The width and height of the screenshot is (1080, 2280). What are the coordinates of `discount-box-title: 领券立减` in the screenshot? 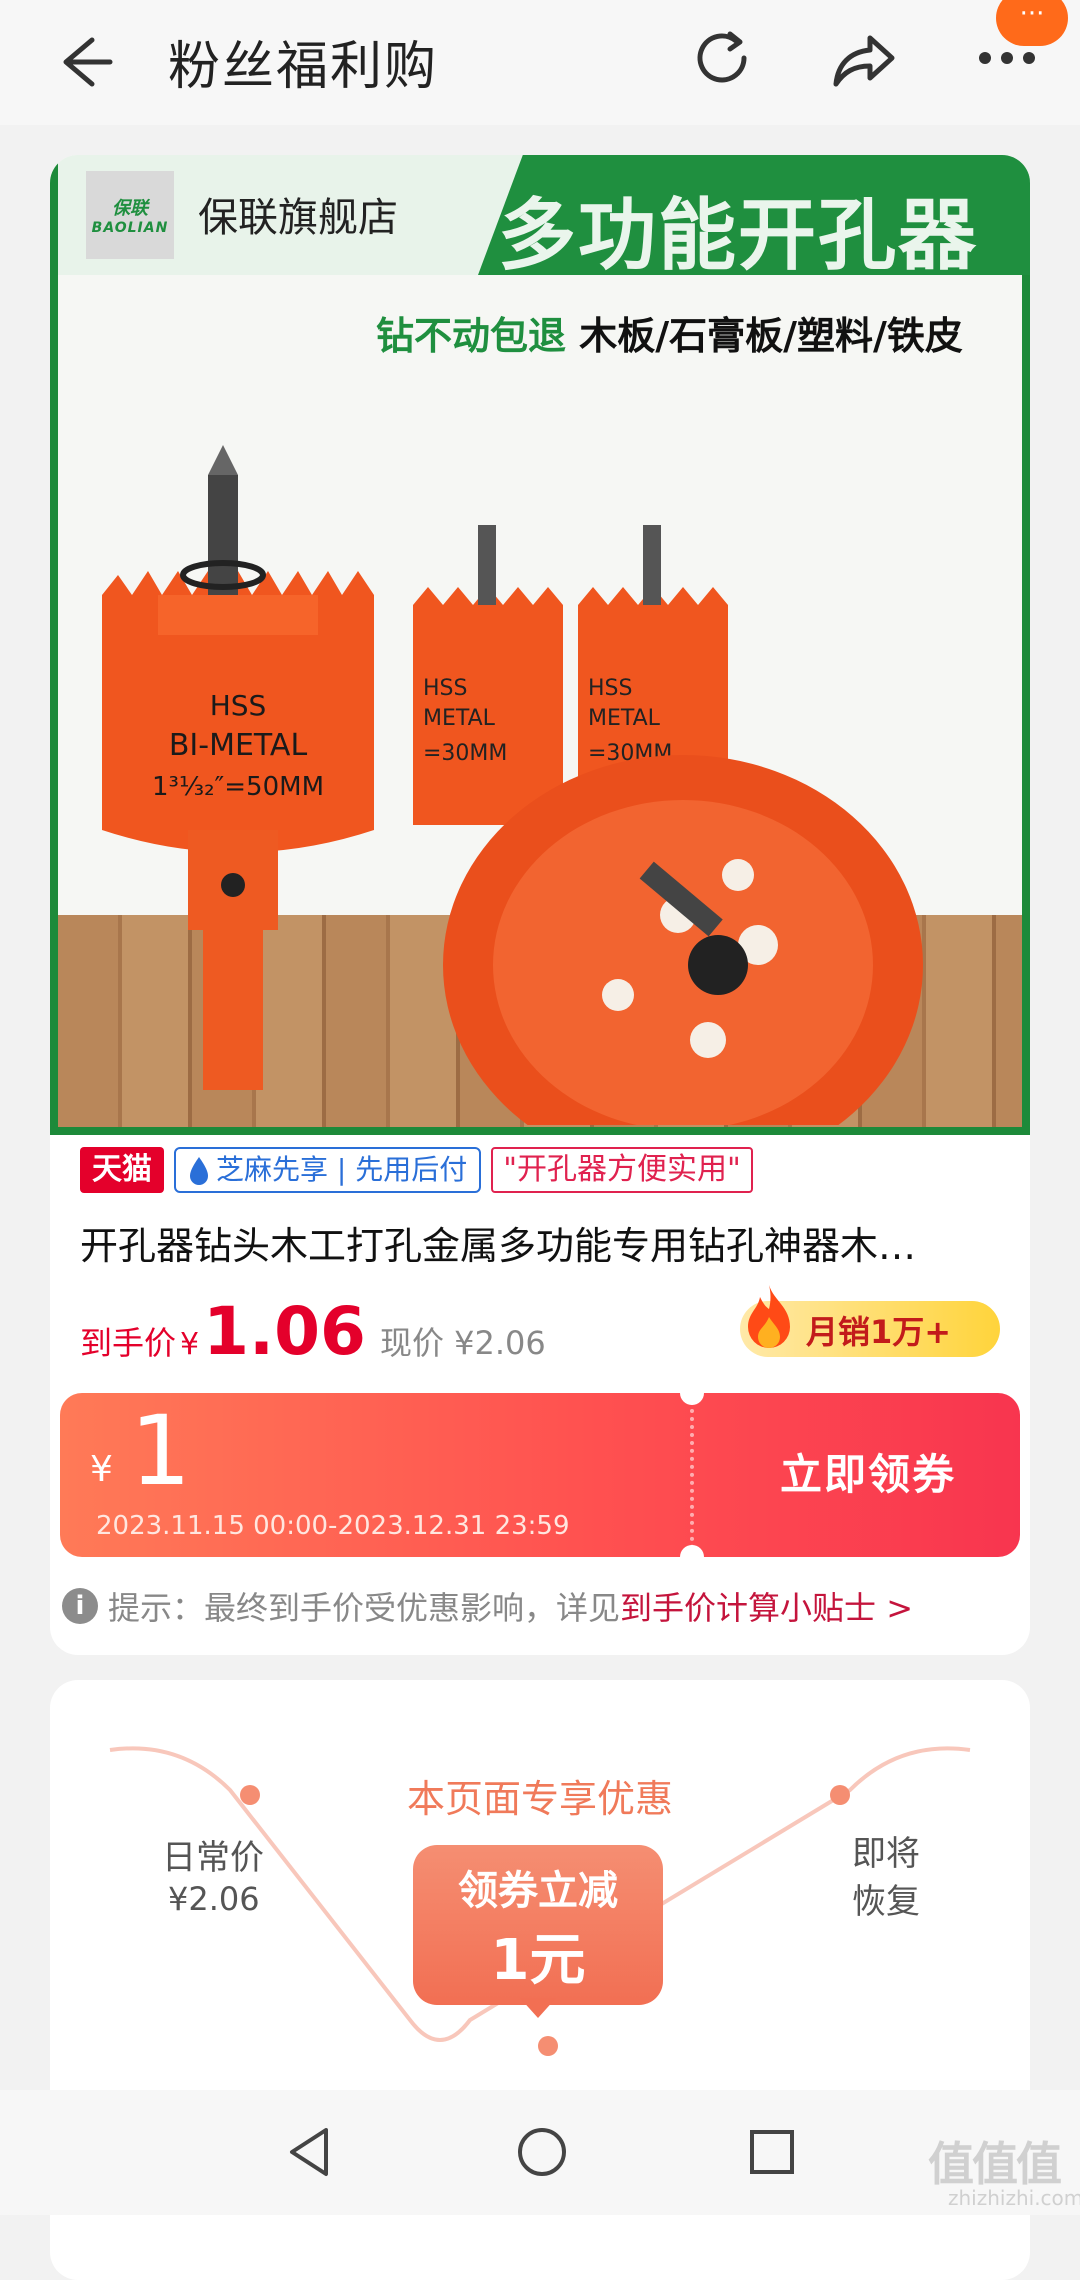 It's located at (538, 1891).